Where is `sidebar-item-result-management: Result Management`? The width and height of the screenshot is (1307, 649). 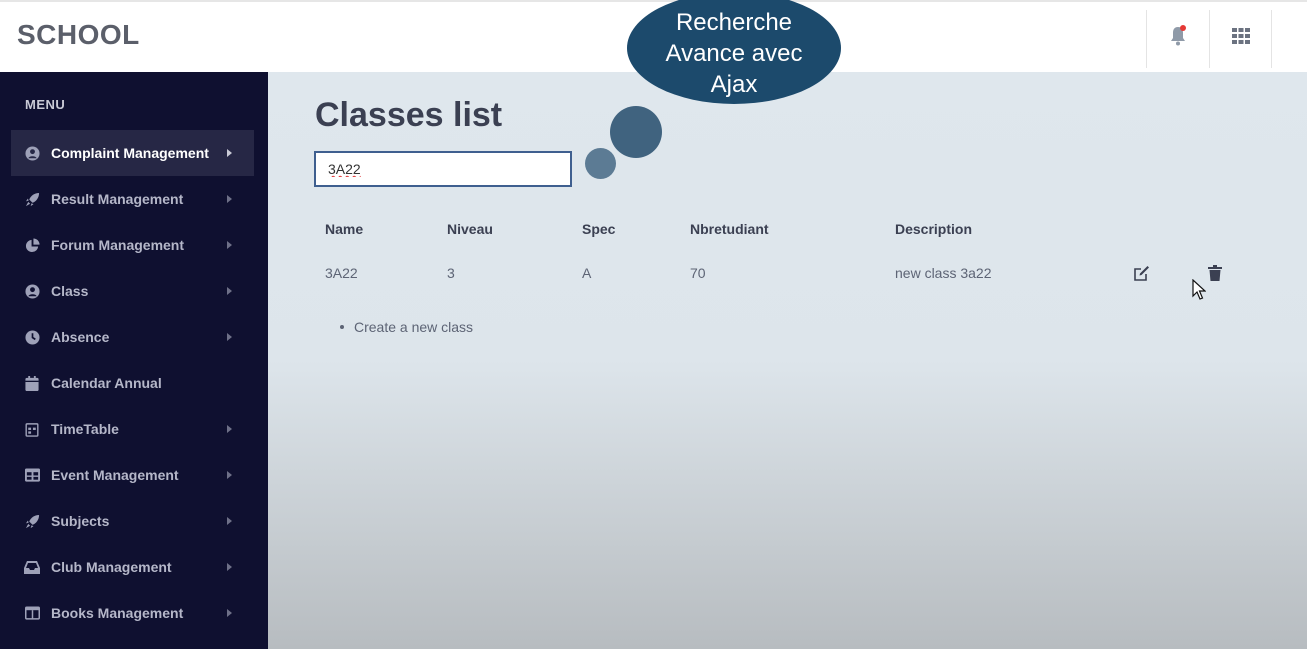
sidebar-item-result-management: Result Management is located at coordinates (132, 199).